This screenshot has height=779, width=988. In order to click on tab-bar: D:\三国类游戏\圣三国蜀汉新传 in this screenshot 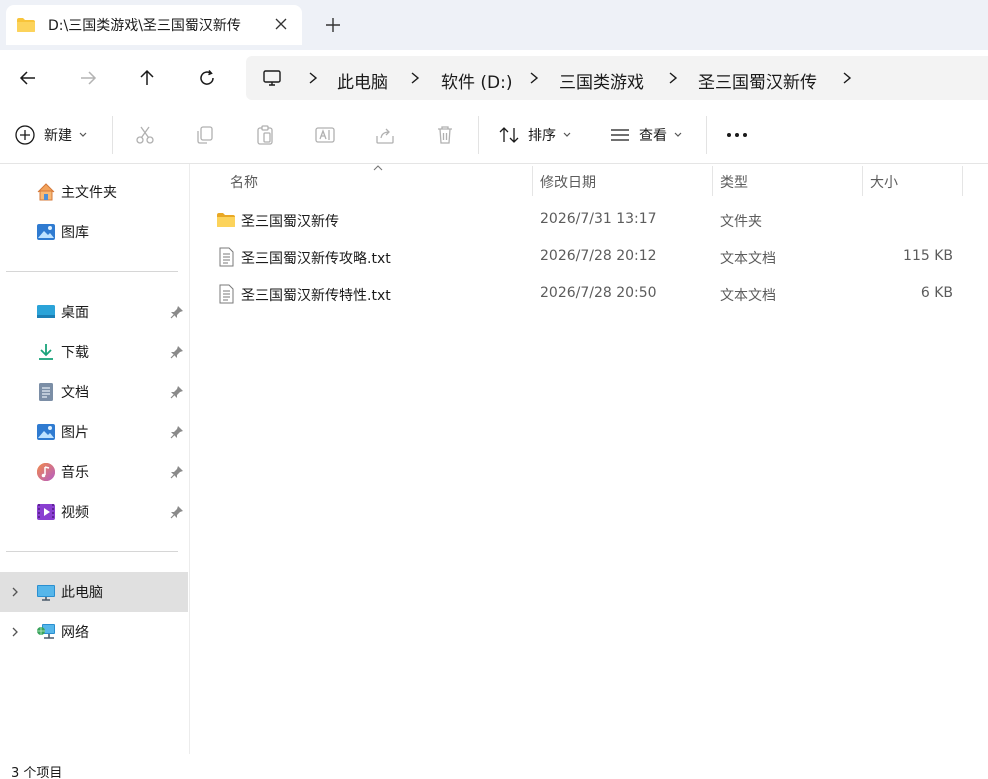, I will do `click(494, 25)`.